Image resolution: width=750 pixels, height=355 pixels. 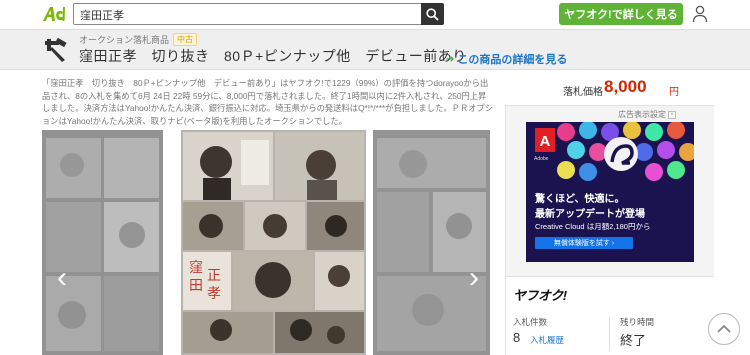 What do you see at coordinates (541, 159) in the screenshot?
I see `adobe-logo-name: Adobe` at bounding box center [541, 159].